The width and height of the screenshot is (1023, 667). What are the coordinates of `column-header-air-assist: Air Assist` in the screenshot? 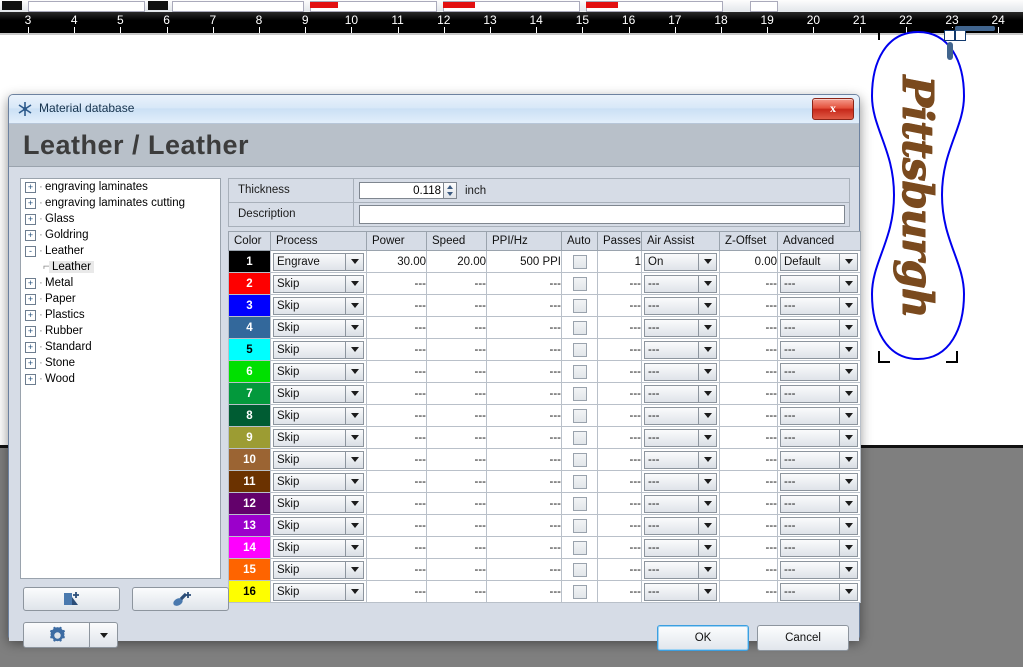 It's located at (680, 241).